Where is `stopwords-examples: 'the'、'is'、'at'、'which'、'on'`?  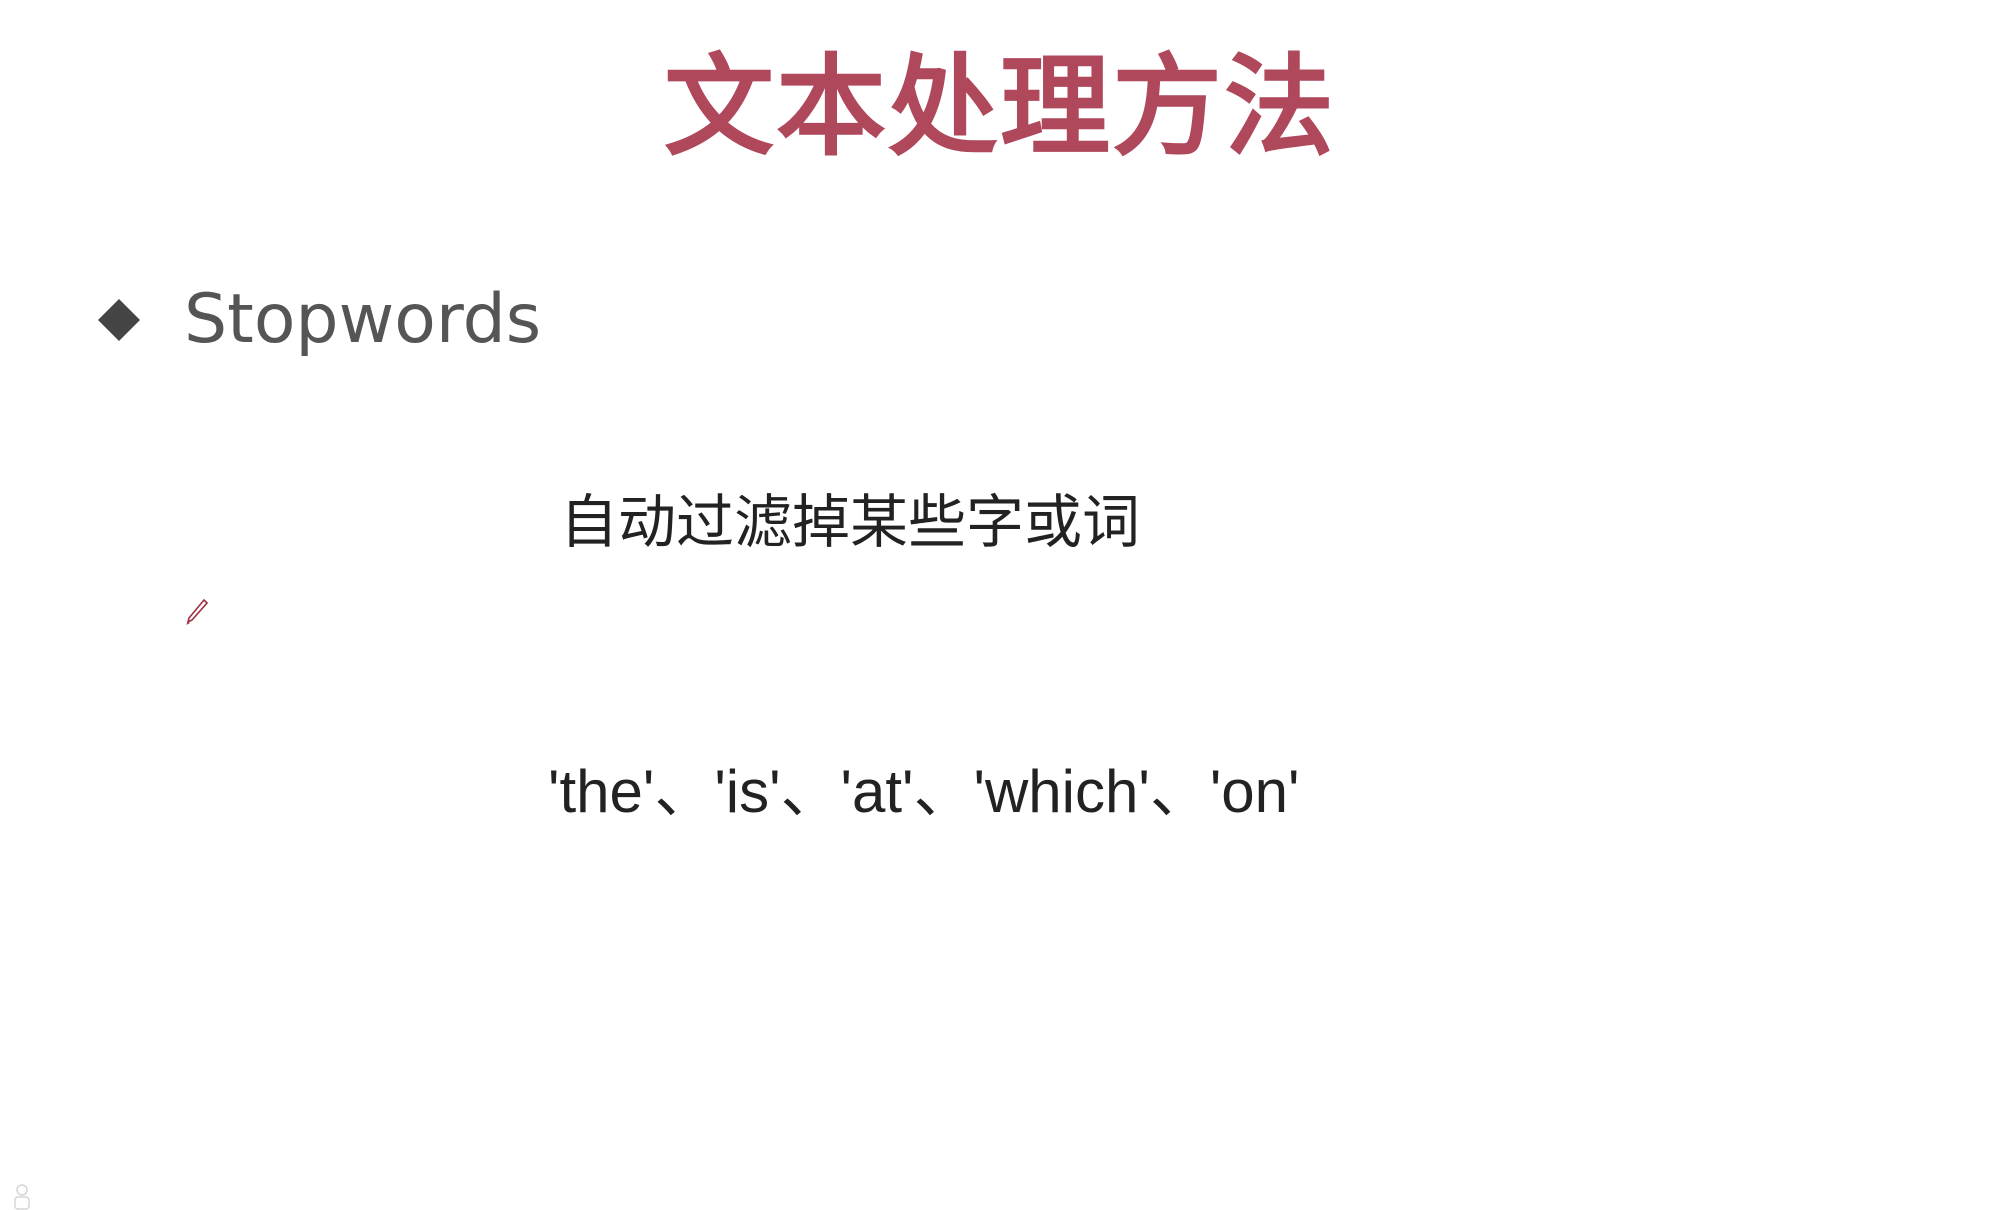 stopwords-examples: 'the'、'is'、'at'、'which'、'on' is located at coordinates (924, 791).